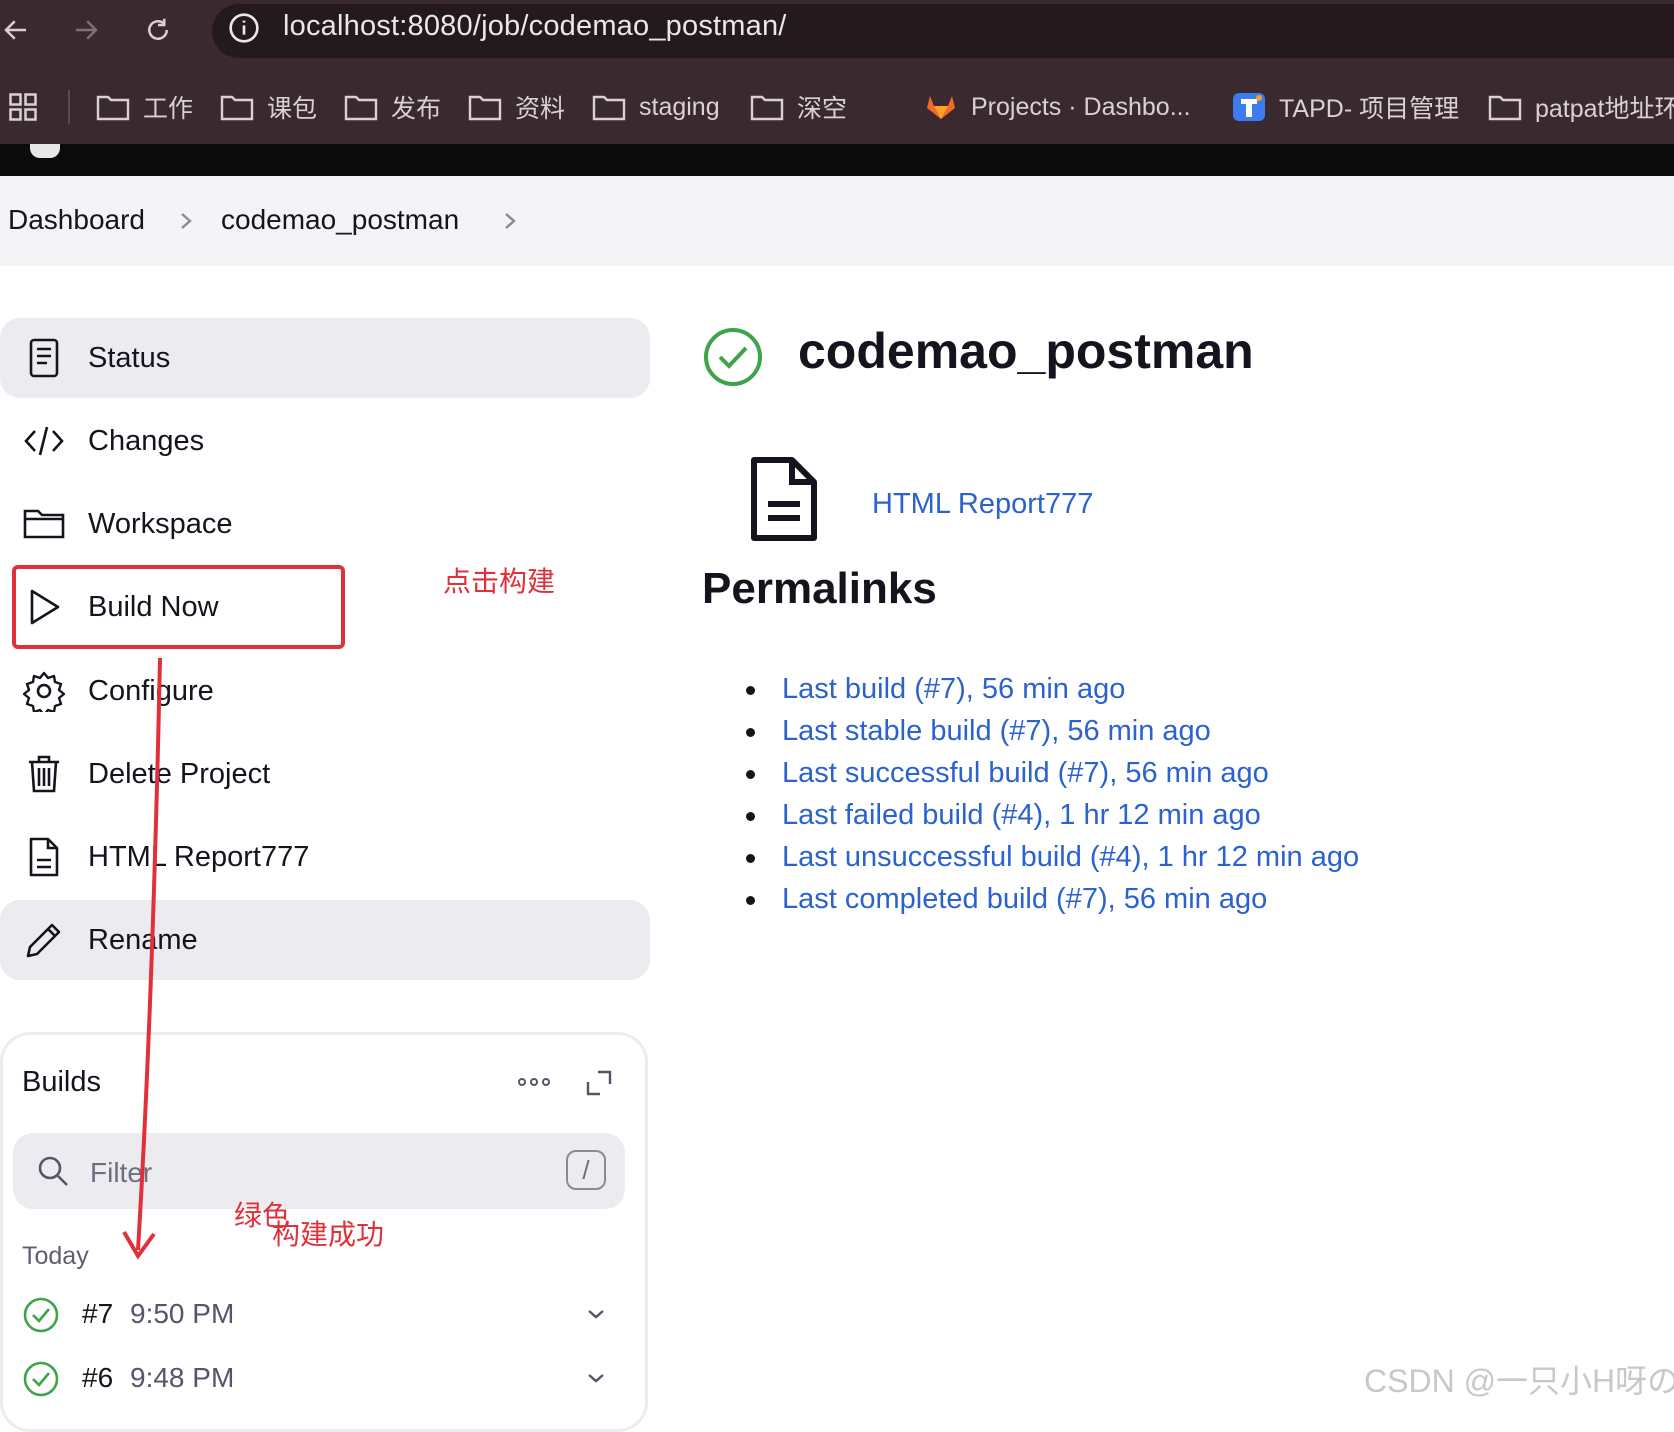  What do you see at coordinates (1021, 815) in the screenshot?
I see `permalink-last-failed-build: Last failed build (#4), 1 hr 12 min ago` at bounding box center [1021, 815].